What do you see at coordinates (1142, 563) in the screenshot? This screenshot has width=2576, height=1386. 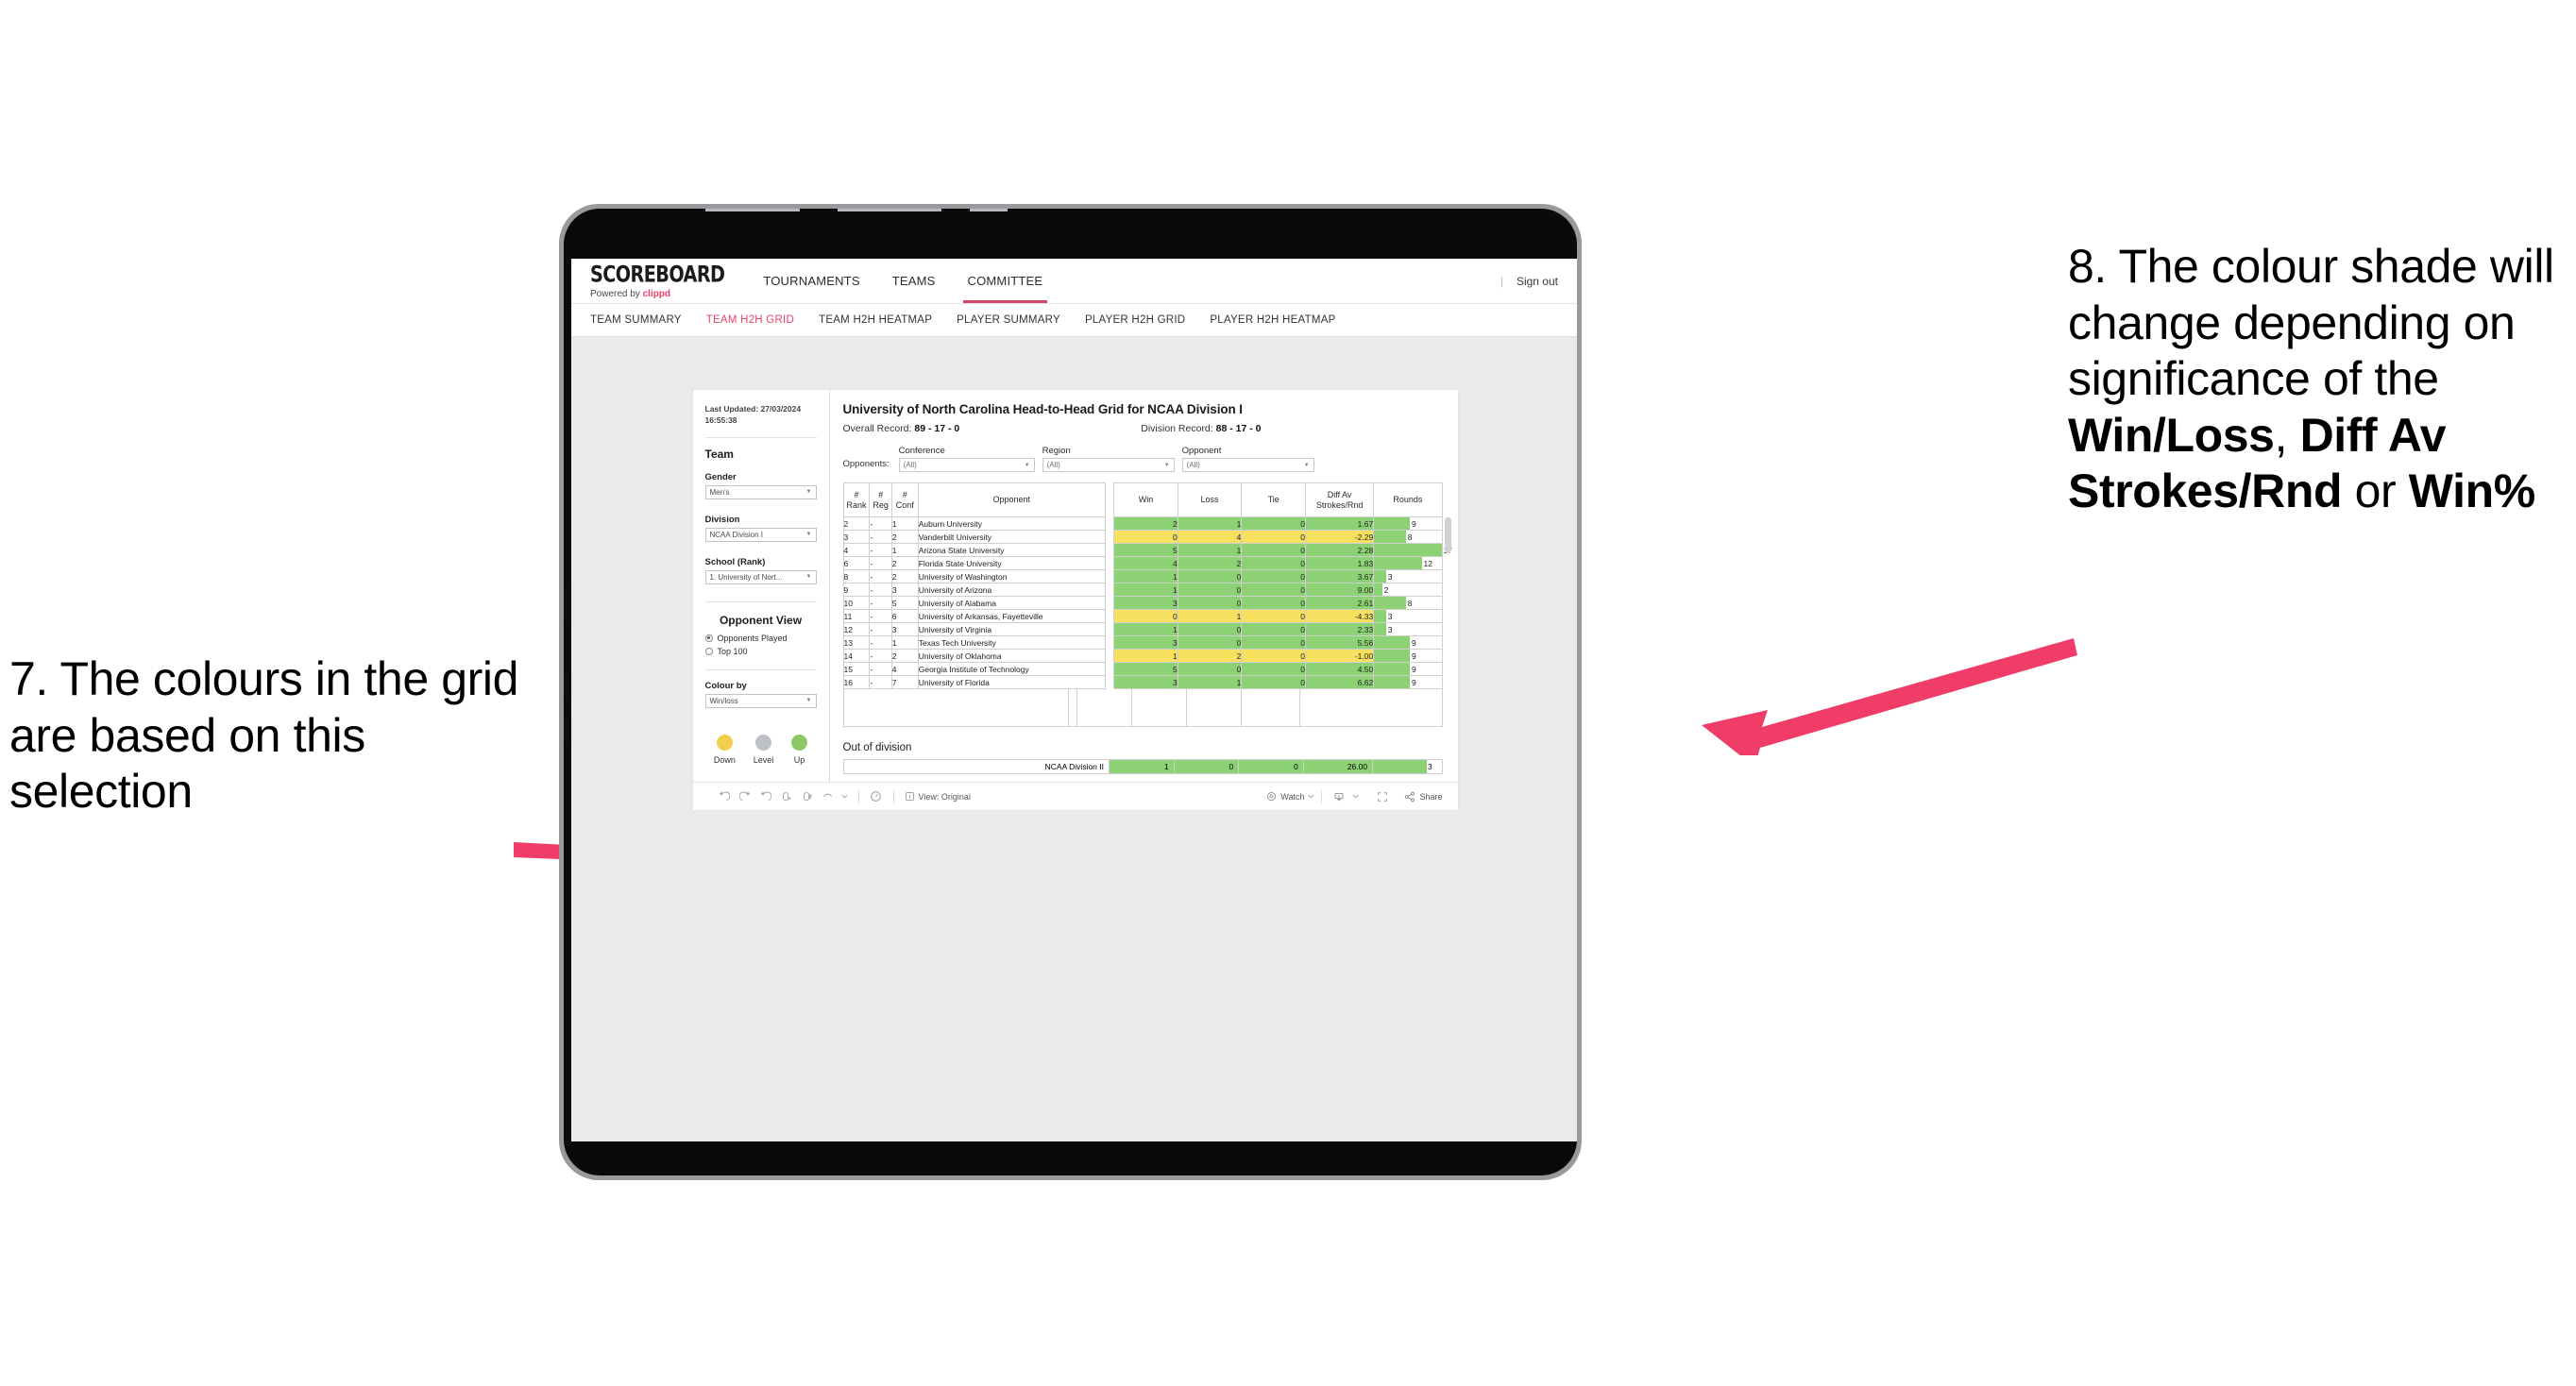 I see `table-row: 6-2 Florida State University 4 2 0 1.83 12` at bounding box center [1142, 563].